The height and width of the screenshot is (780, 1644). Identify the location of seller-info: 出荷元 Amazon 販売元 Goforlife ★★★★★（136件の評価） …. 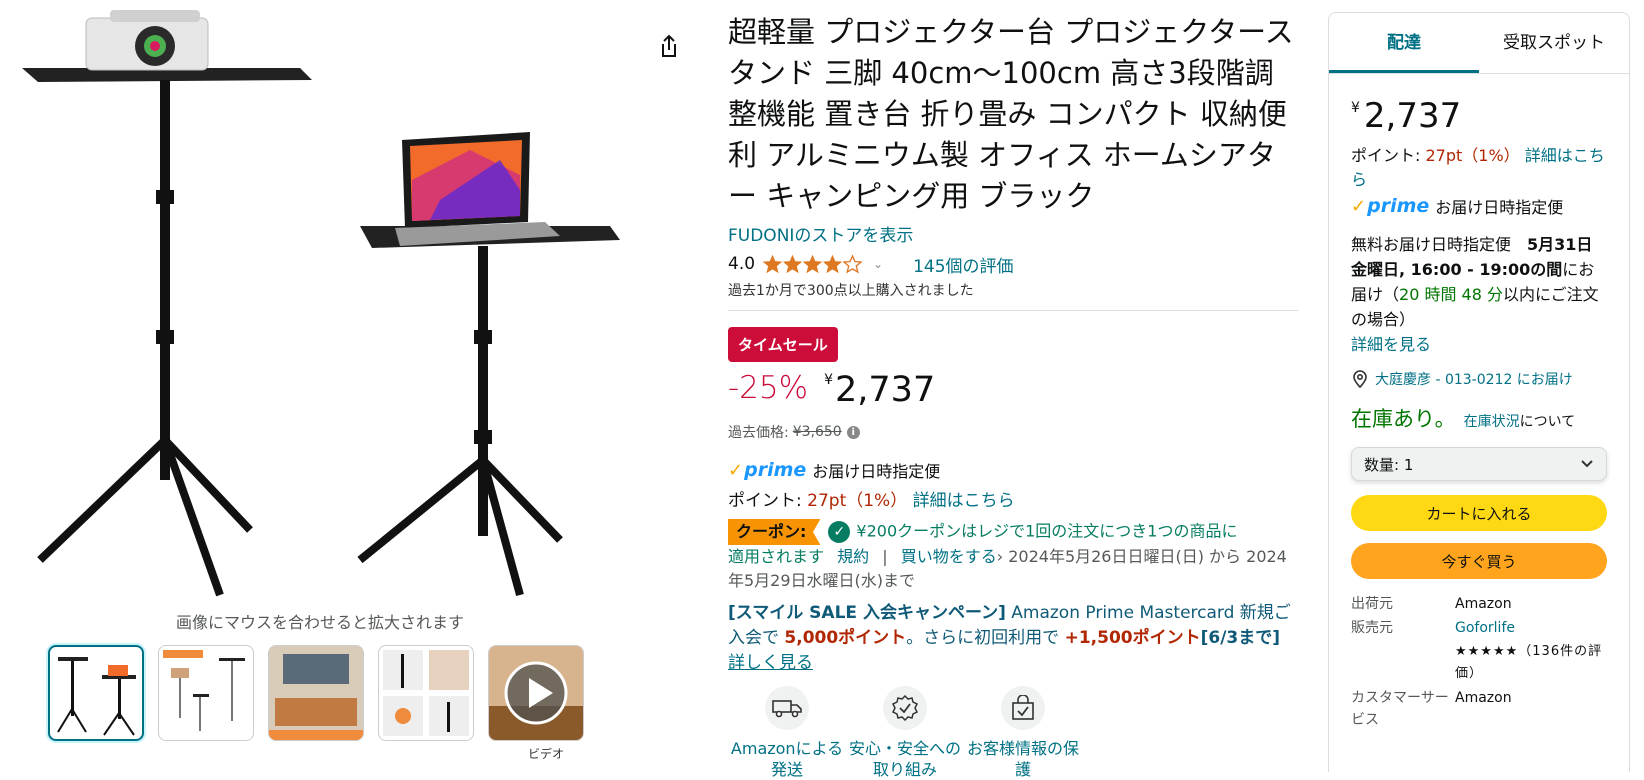
(1479, 662).